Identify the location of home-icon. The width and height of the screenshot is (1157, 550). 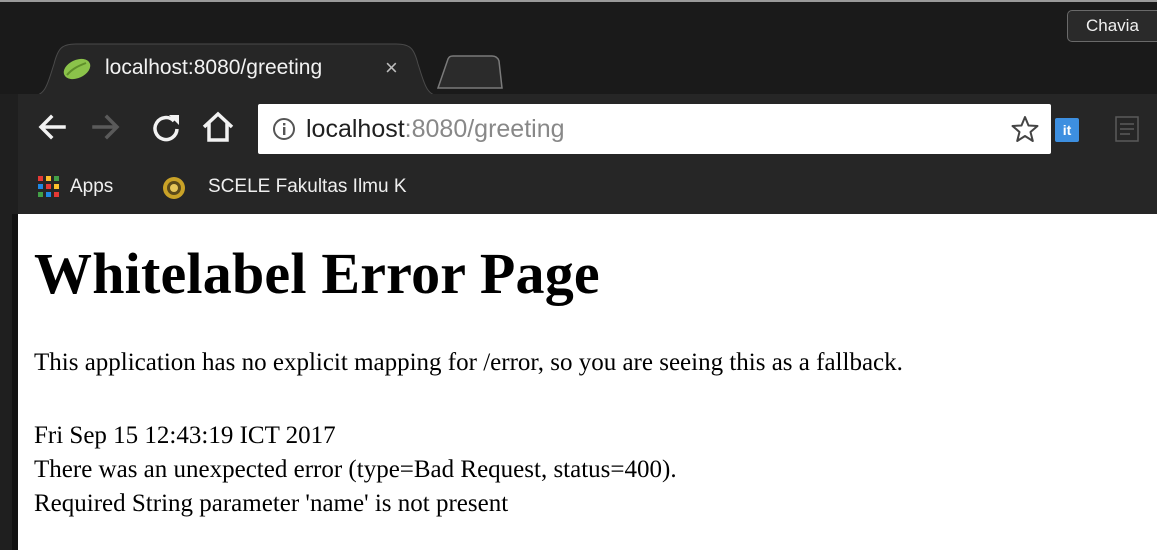
(218, 127).